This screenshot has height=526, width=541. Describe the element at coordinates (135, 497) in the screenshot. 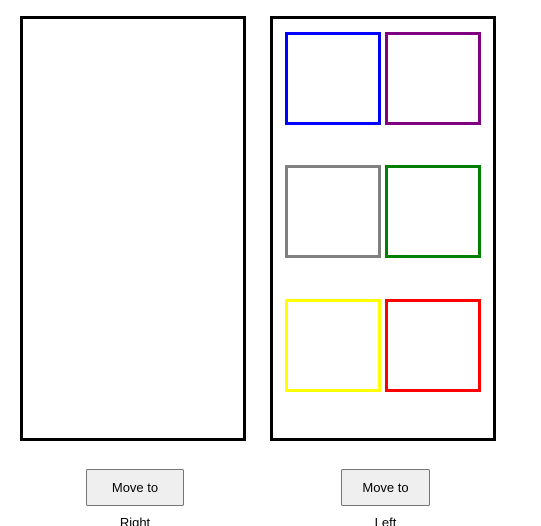

I see `move-to-right-button: Move to Right` at that location.